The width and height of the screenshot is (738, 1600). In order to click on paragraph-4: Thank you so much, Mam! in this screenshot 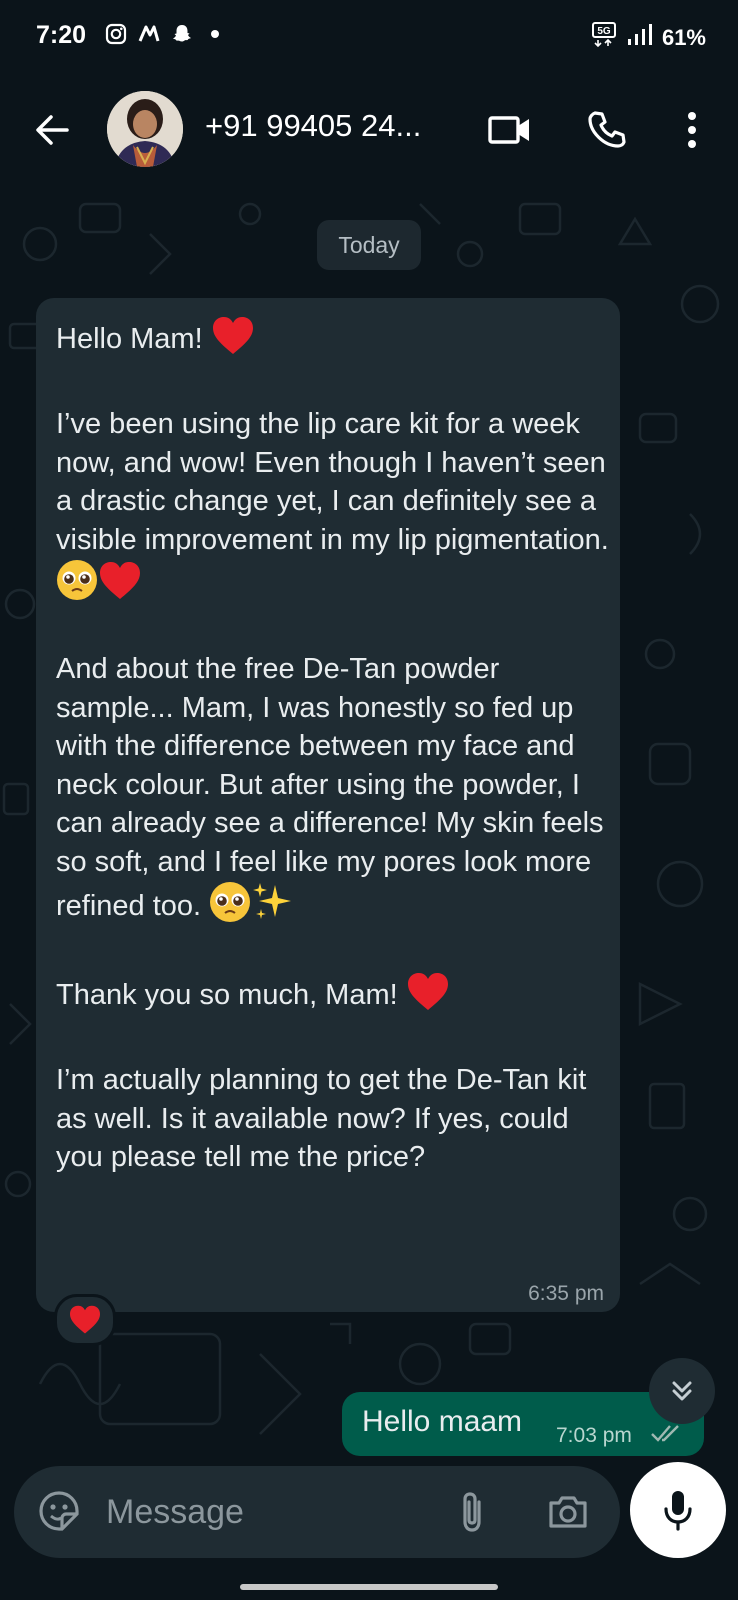, I will do `click(231, 995)`.